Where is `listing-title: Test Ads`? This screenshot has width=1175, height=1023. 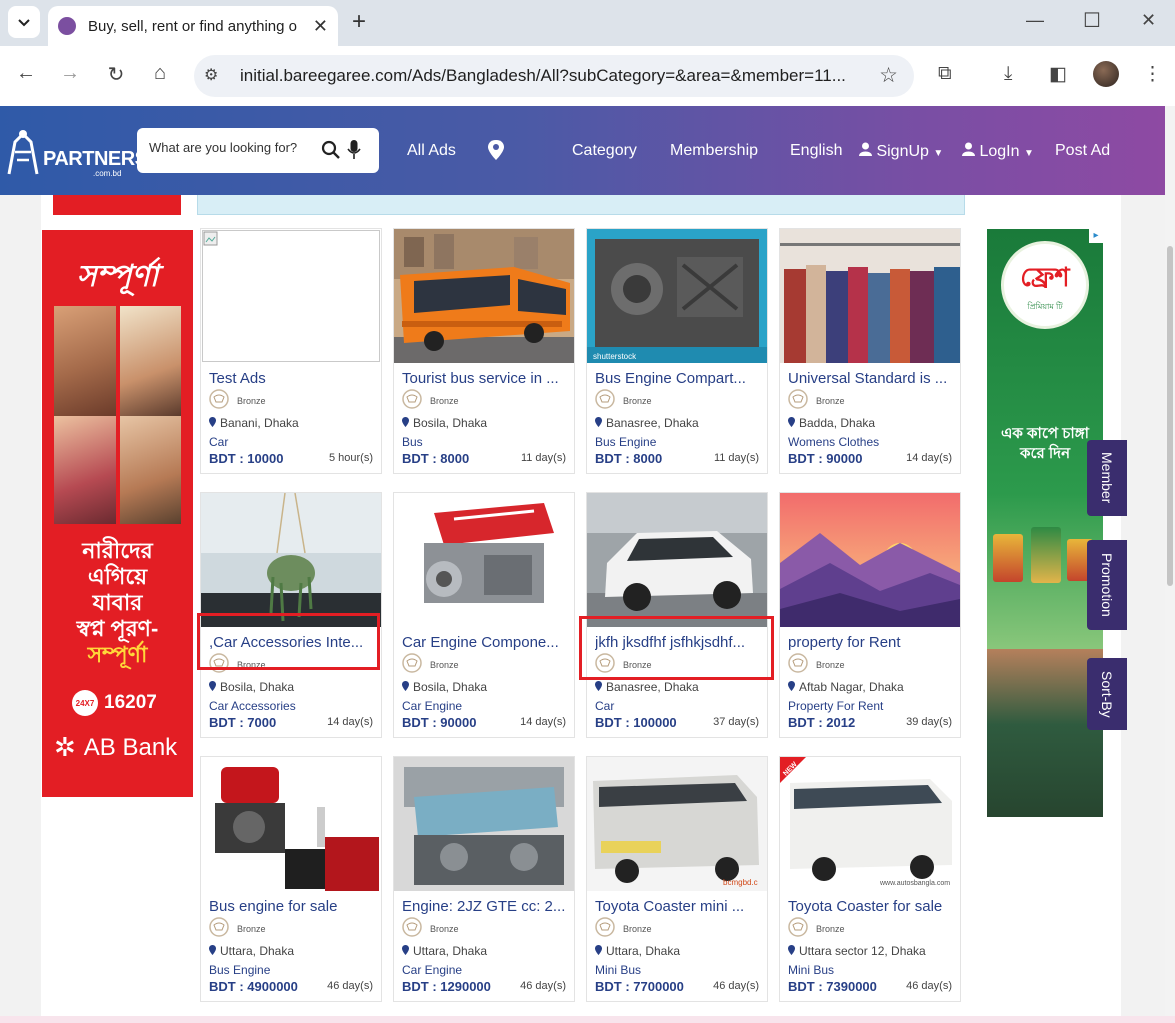
listing-title: Test Ads is located at coordinates (292, 378).